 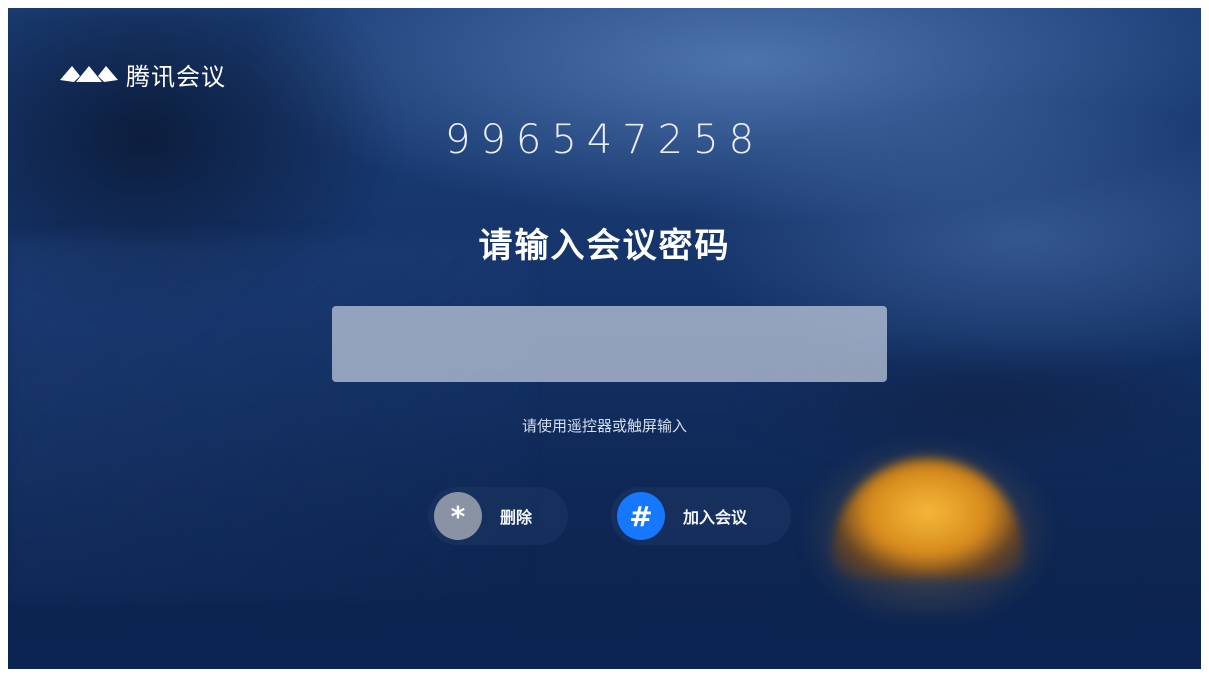 I want to click on input-hint: 请使用遥控器或触屏输入, so click(x=604, y=426).